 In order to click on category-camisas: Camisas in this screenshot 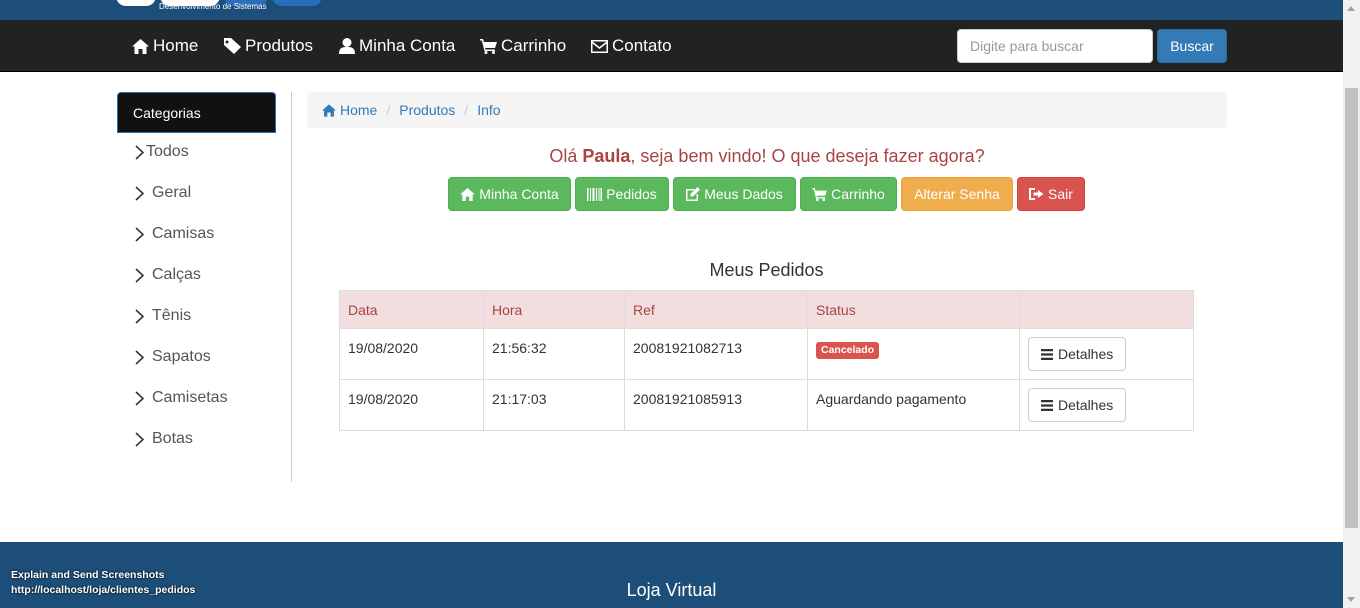, I will do `click(174, 234)`.